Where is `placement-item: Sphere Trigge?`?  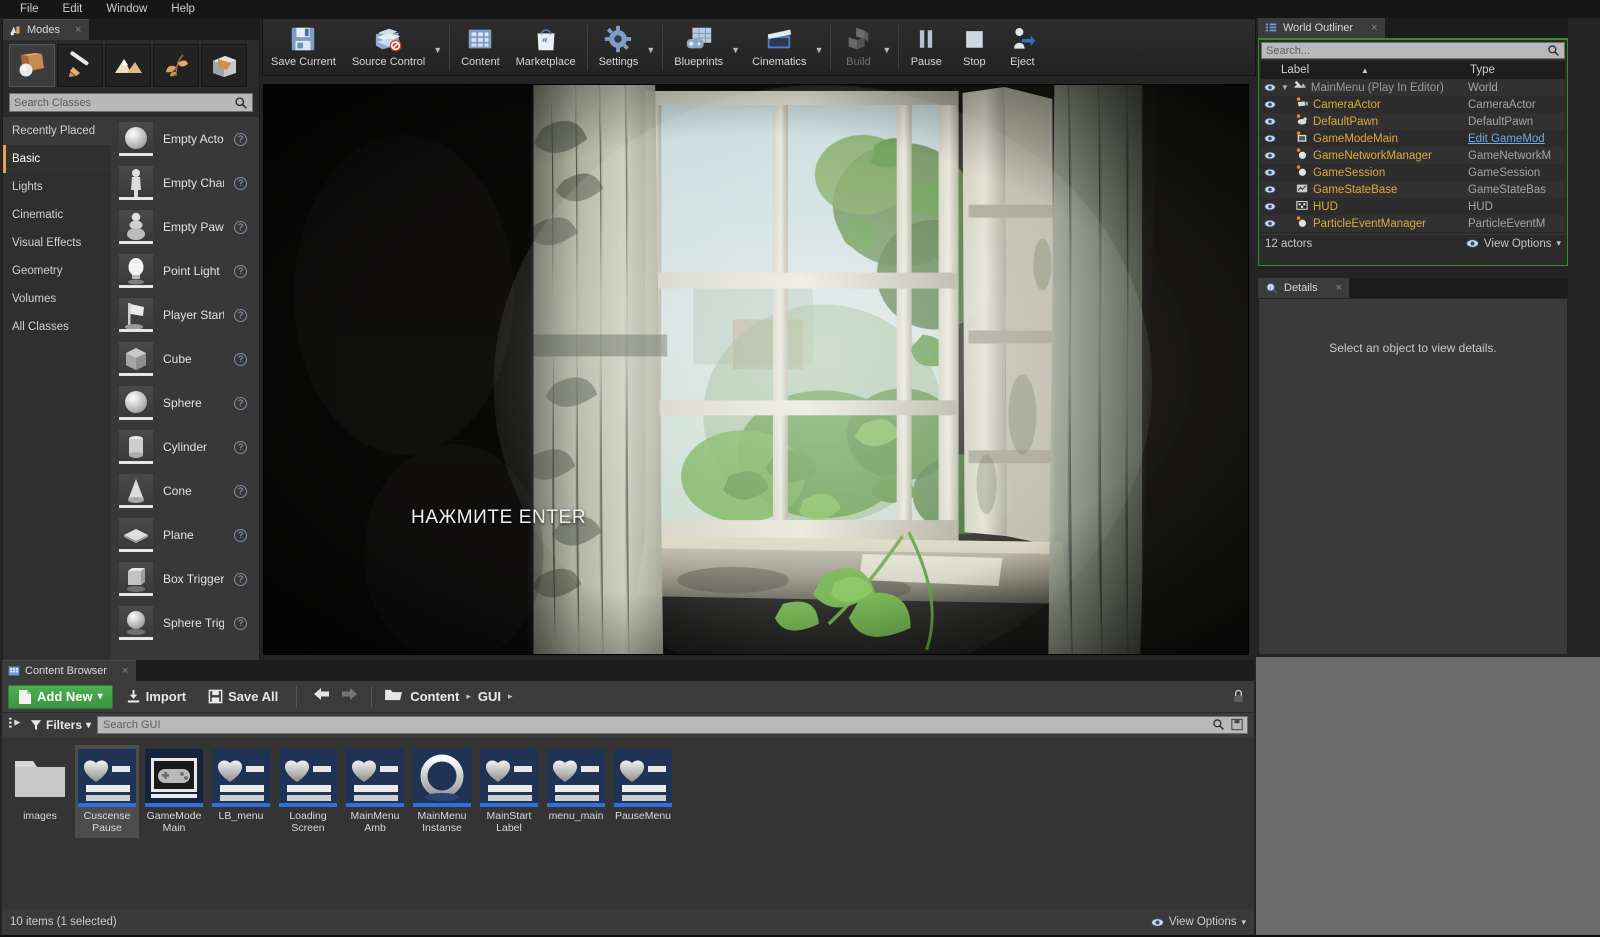 placement-item: Sphere Trigge? is located at coordinates (185, 623).